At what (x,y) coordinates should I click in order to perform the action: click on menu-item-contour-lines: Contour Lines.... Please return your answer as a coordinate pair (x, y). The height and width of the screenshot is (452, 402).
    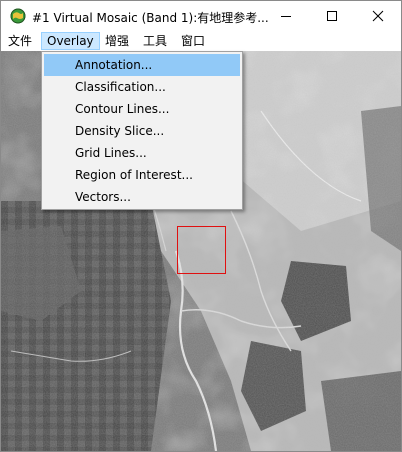
    Looking at the image, I should click on (142, 109).